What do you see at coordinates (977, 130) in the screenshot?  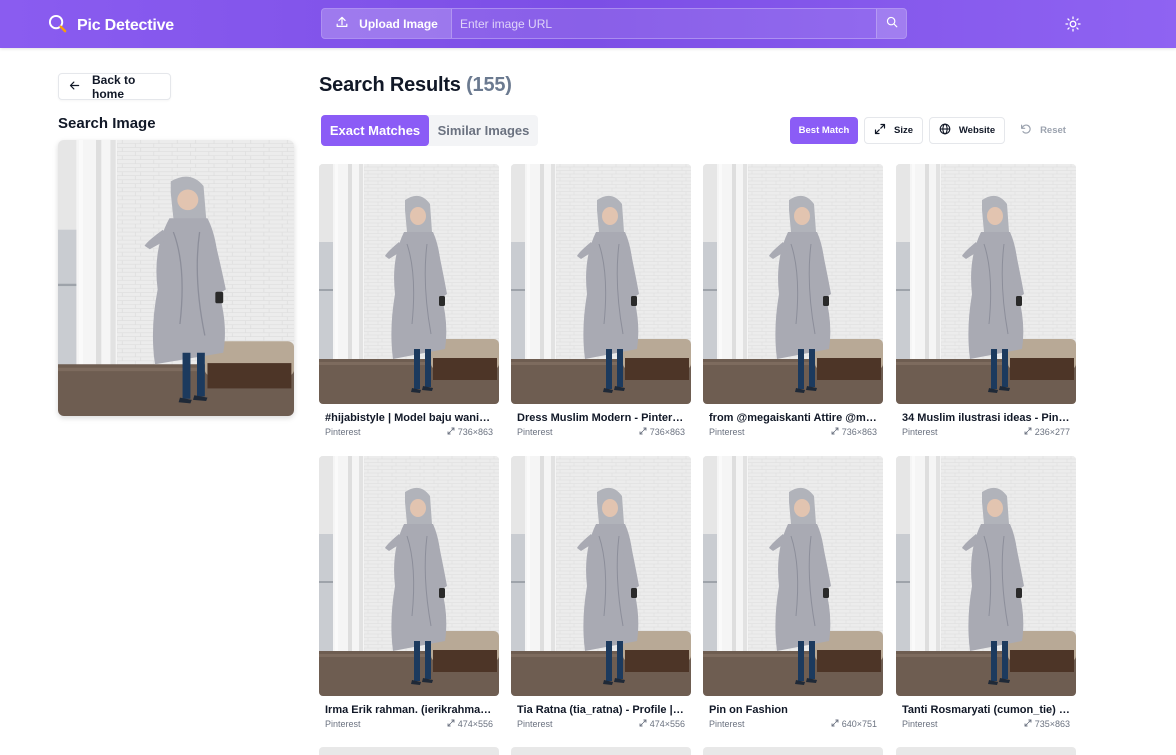 I see `website-label: Website` at bounding box center [977, 130].